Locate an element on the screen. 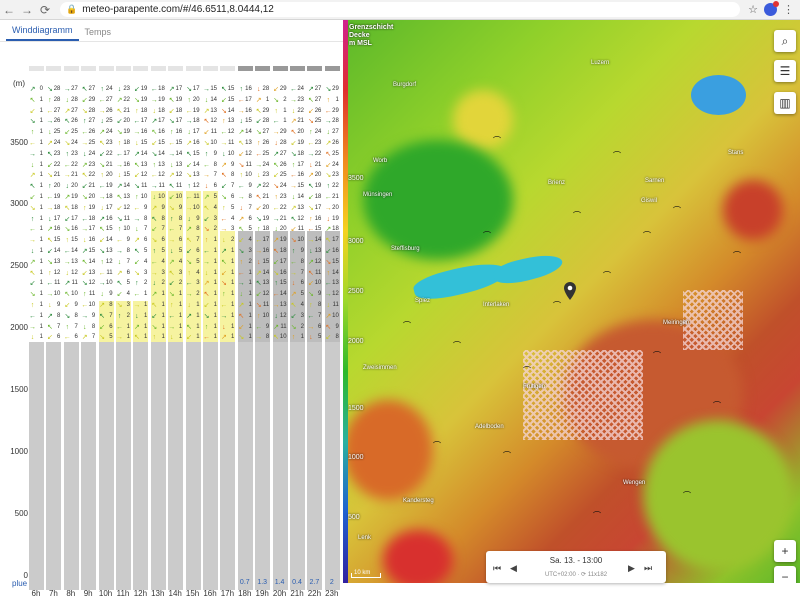  wind-speed-cell: 1 → is located at coordinates (244, 284).